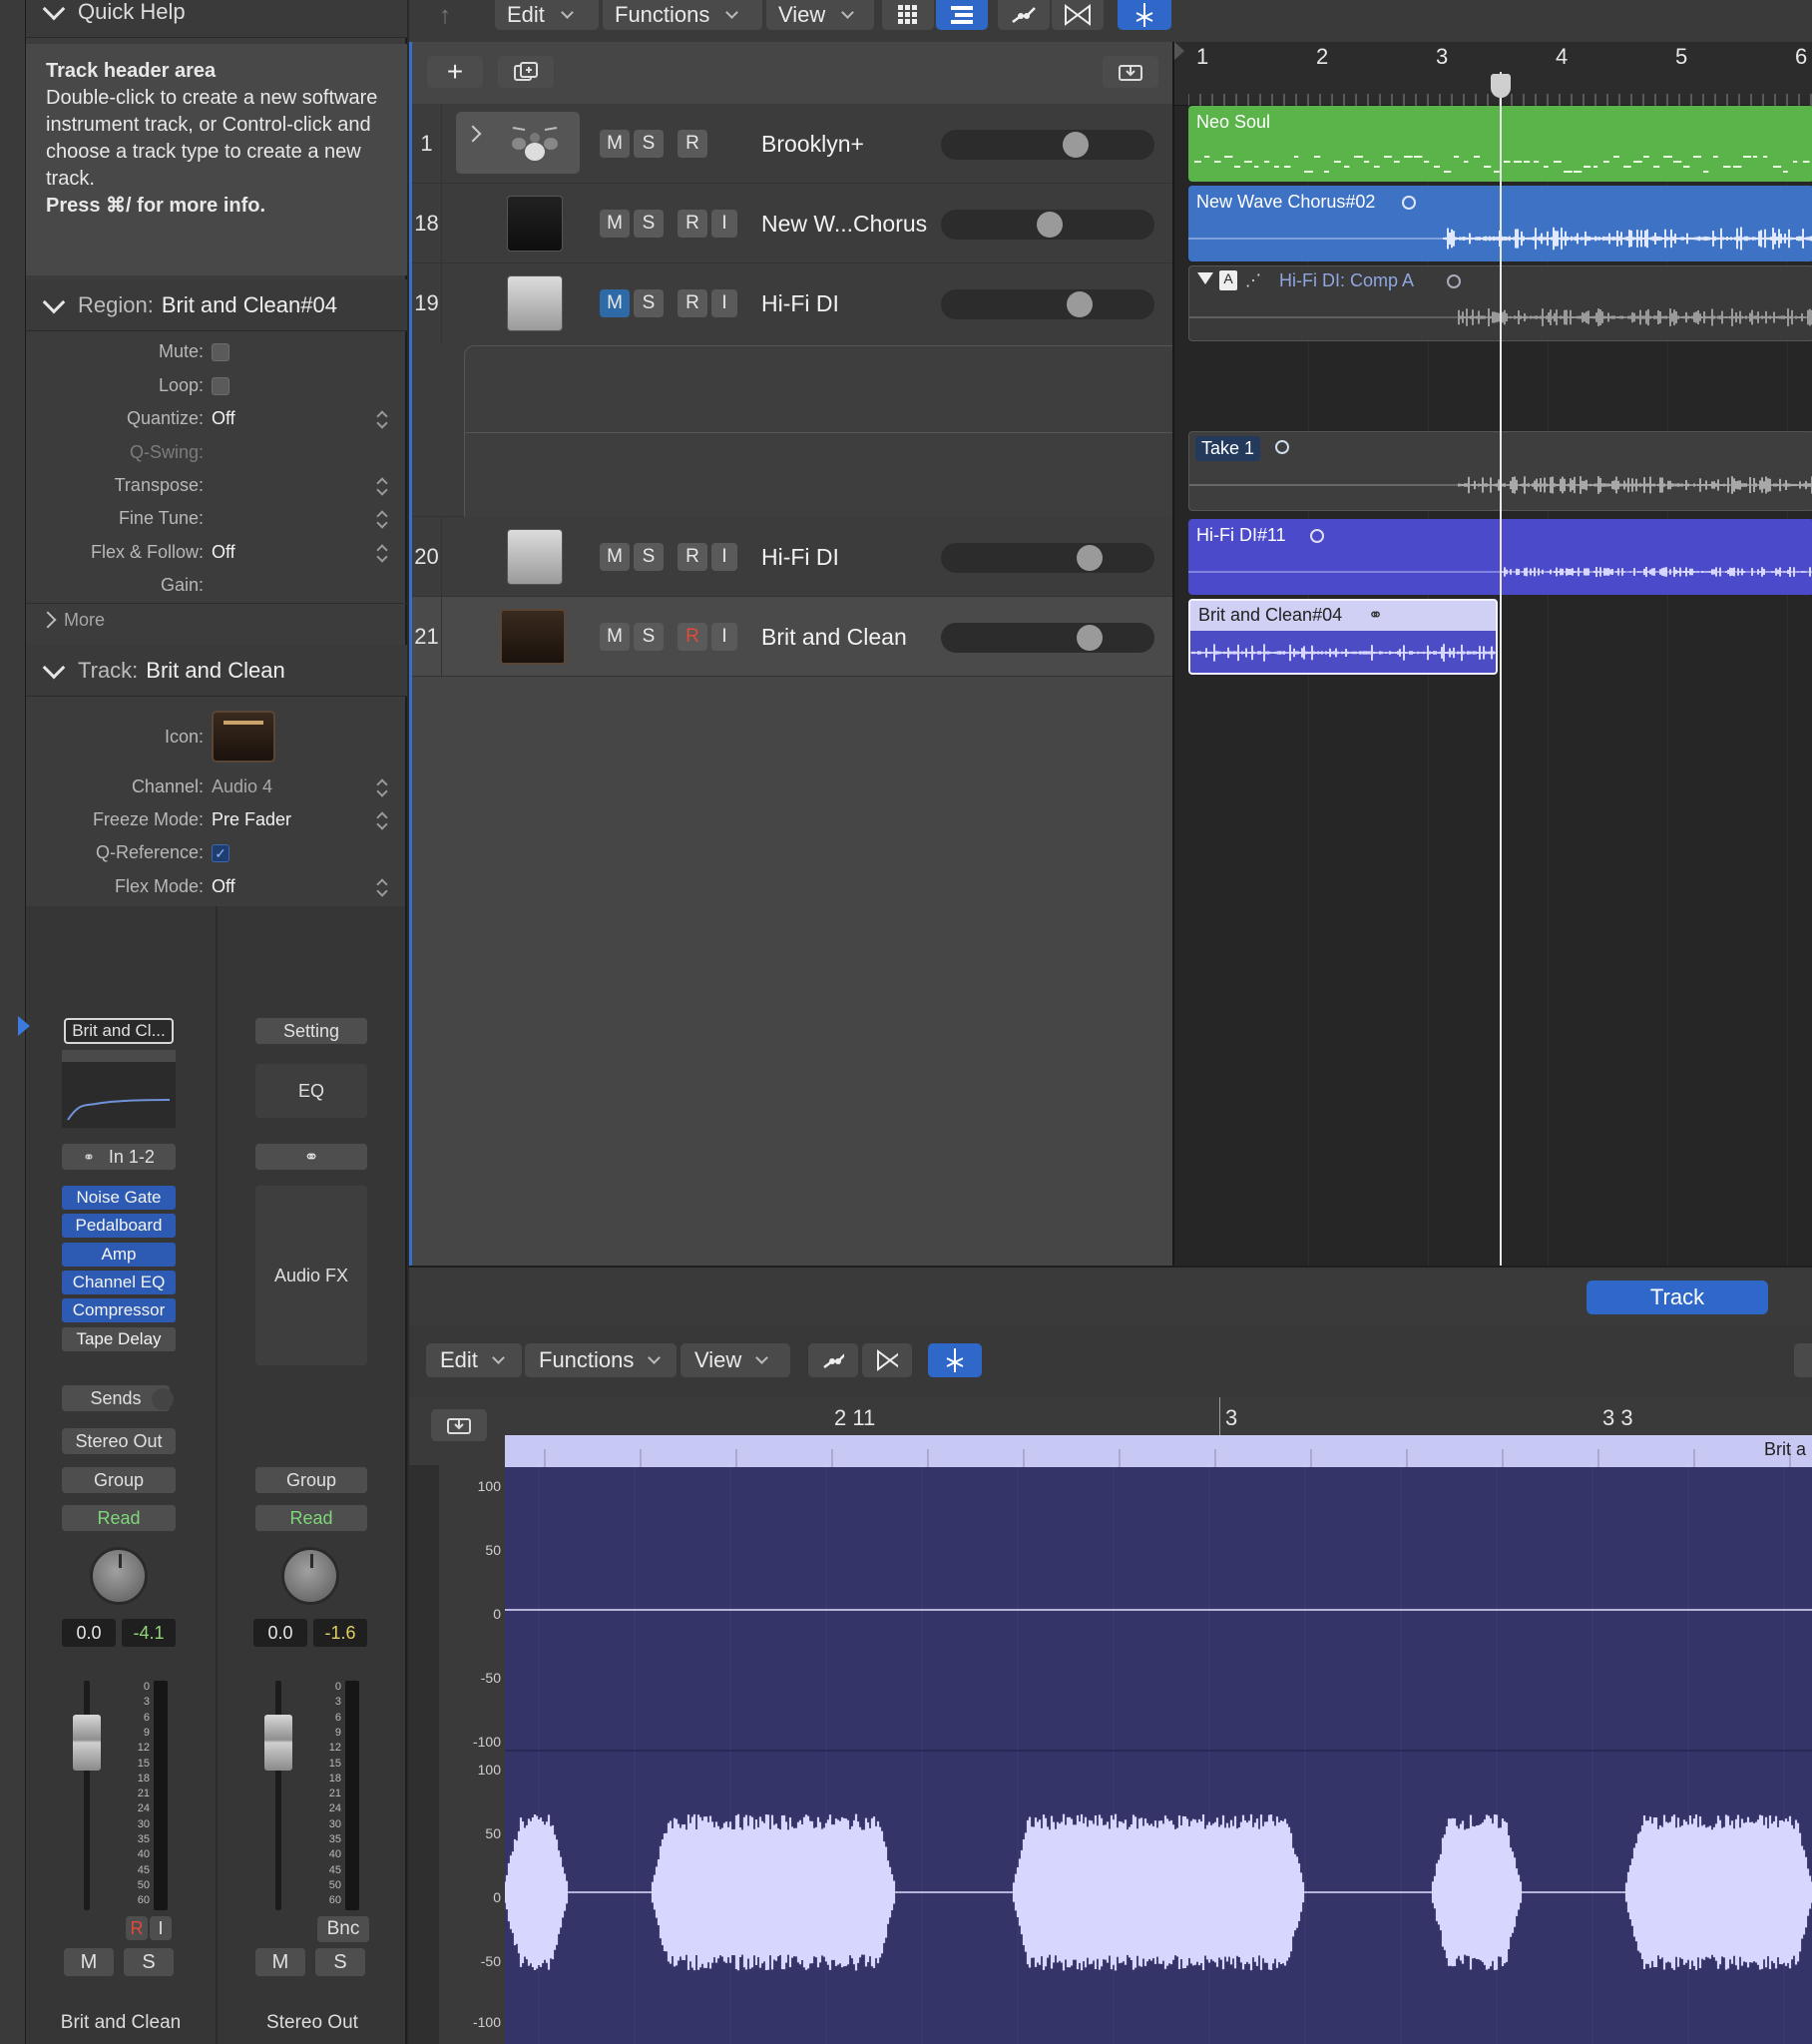 This screenshot has height=2044, width=1812. I want to click on track-name: Brooklyn+, so click(812, 144).